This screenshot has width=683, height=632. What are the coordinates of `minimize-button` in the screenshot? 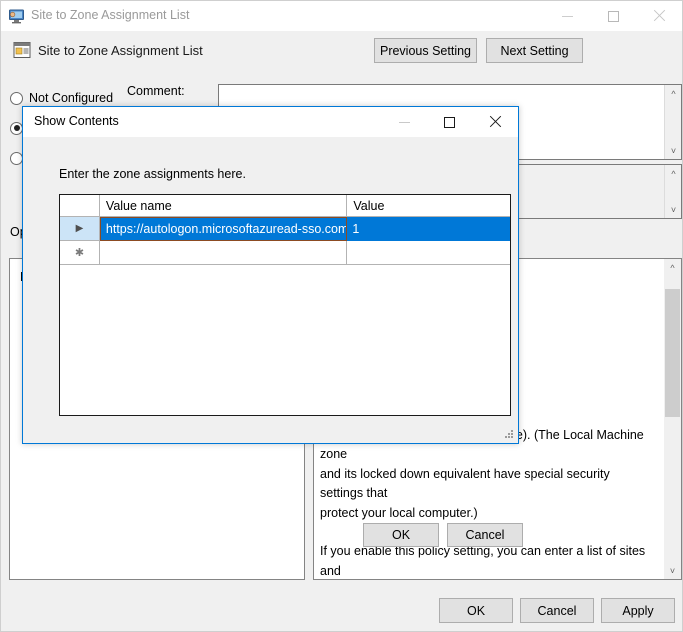 It's located at (567, 16).